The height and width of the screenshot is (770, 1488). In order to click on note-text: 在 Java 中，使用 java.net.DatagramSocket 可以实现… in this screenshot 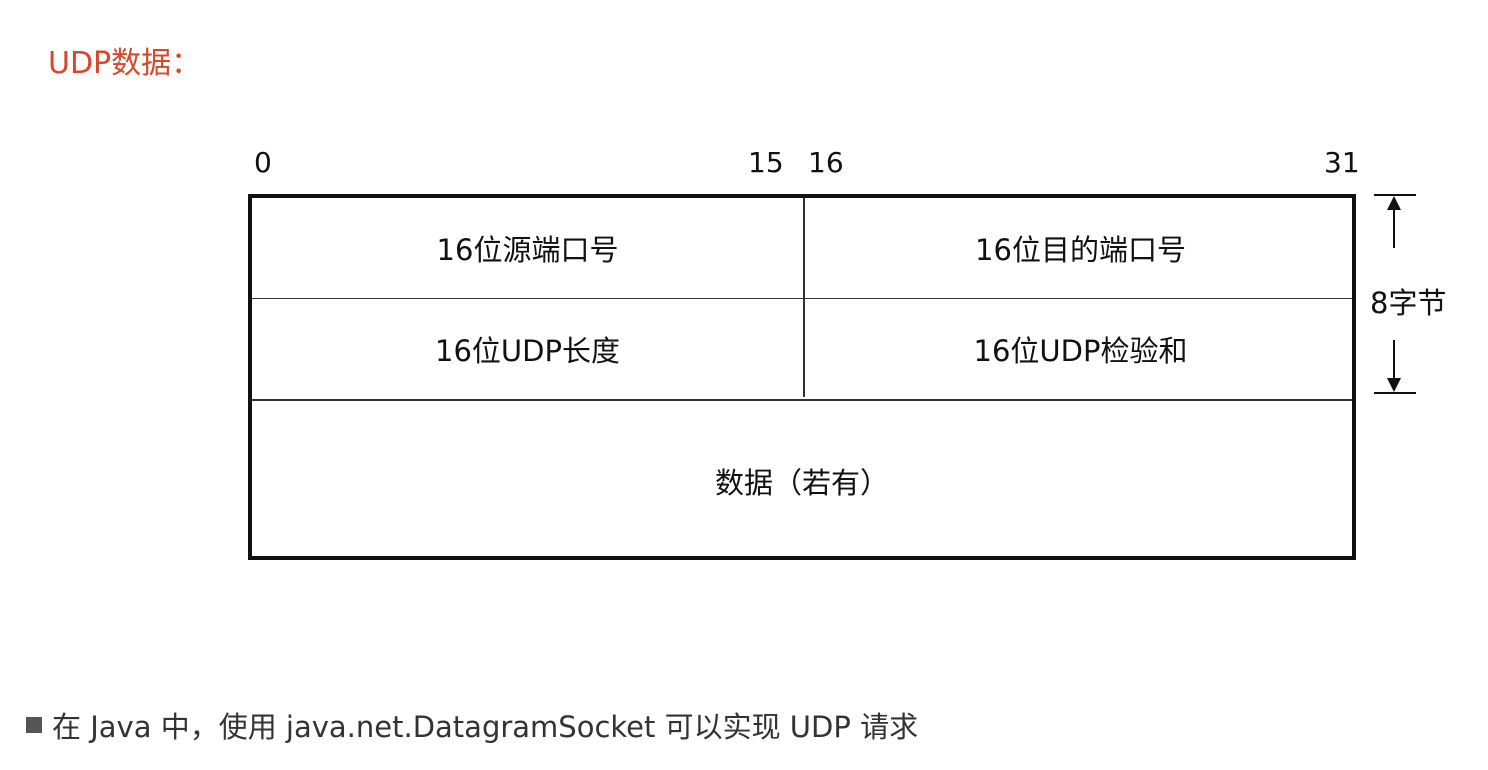, I will do `click(485, 727)`.